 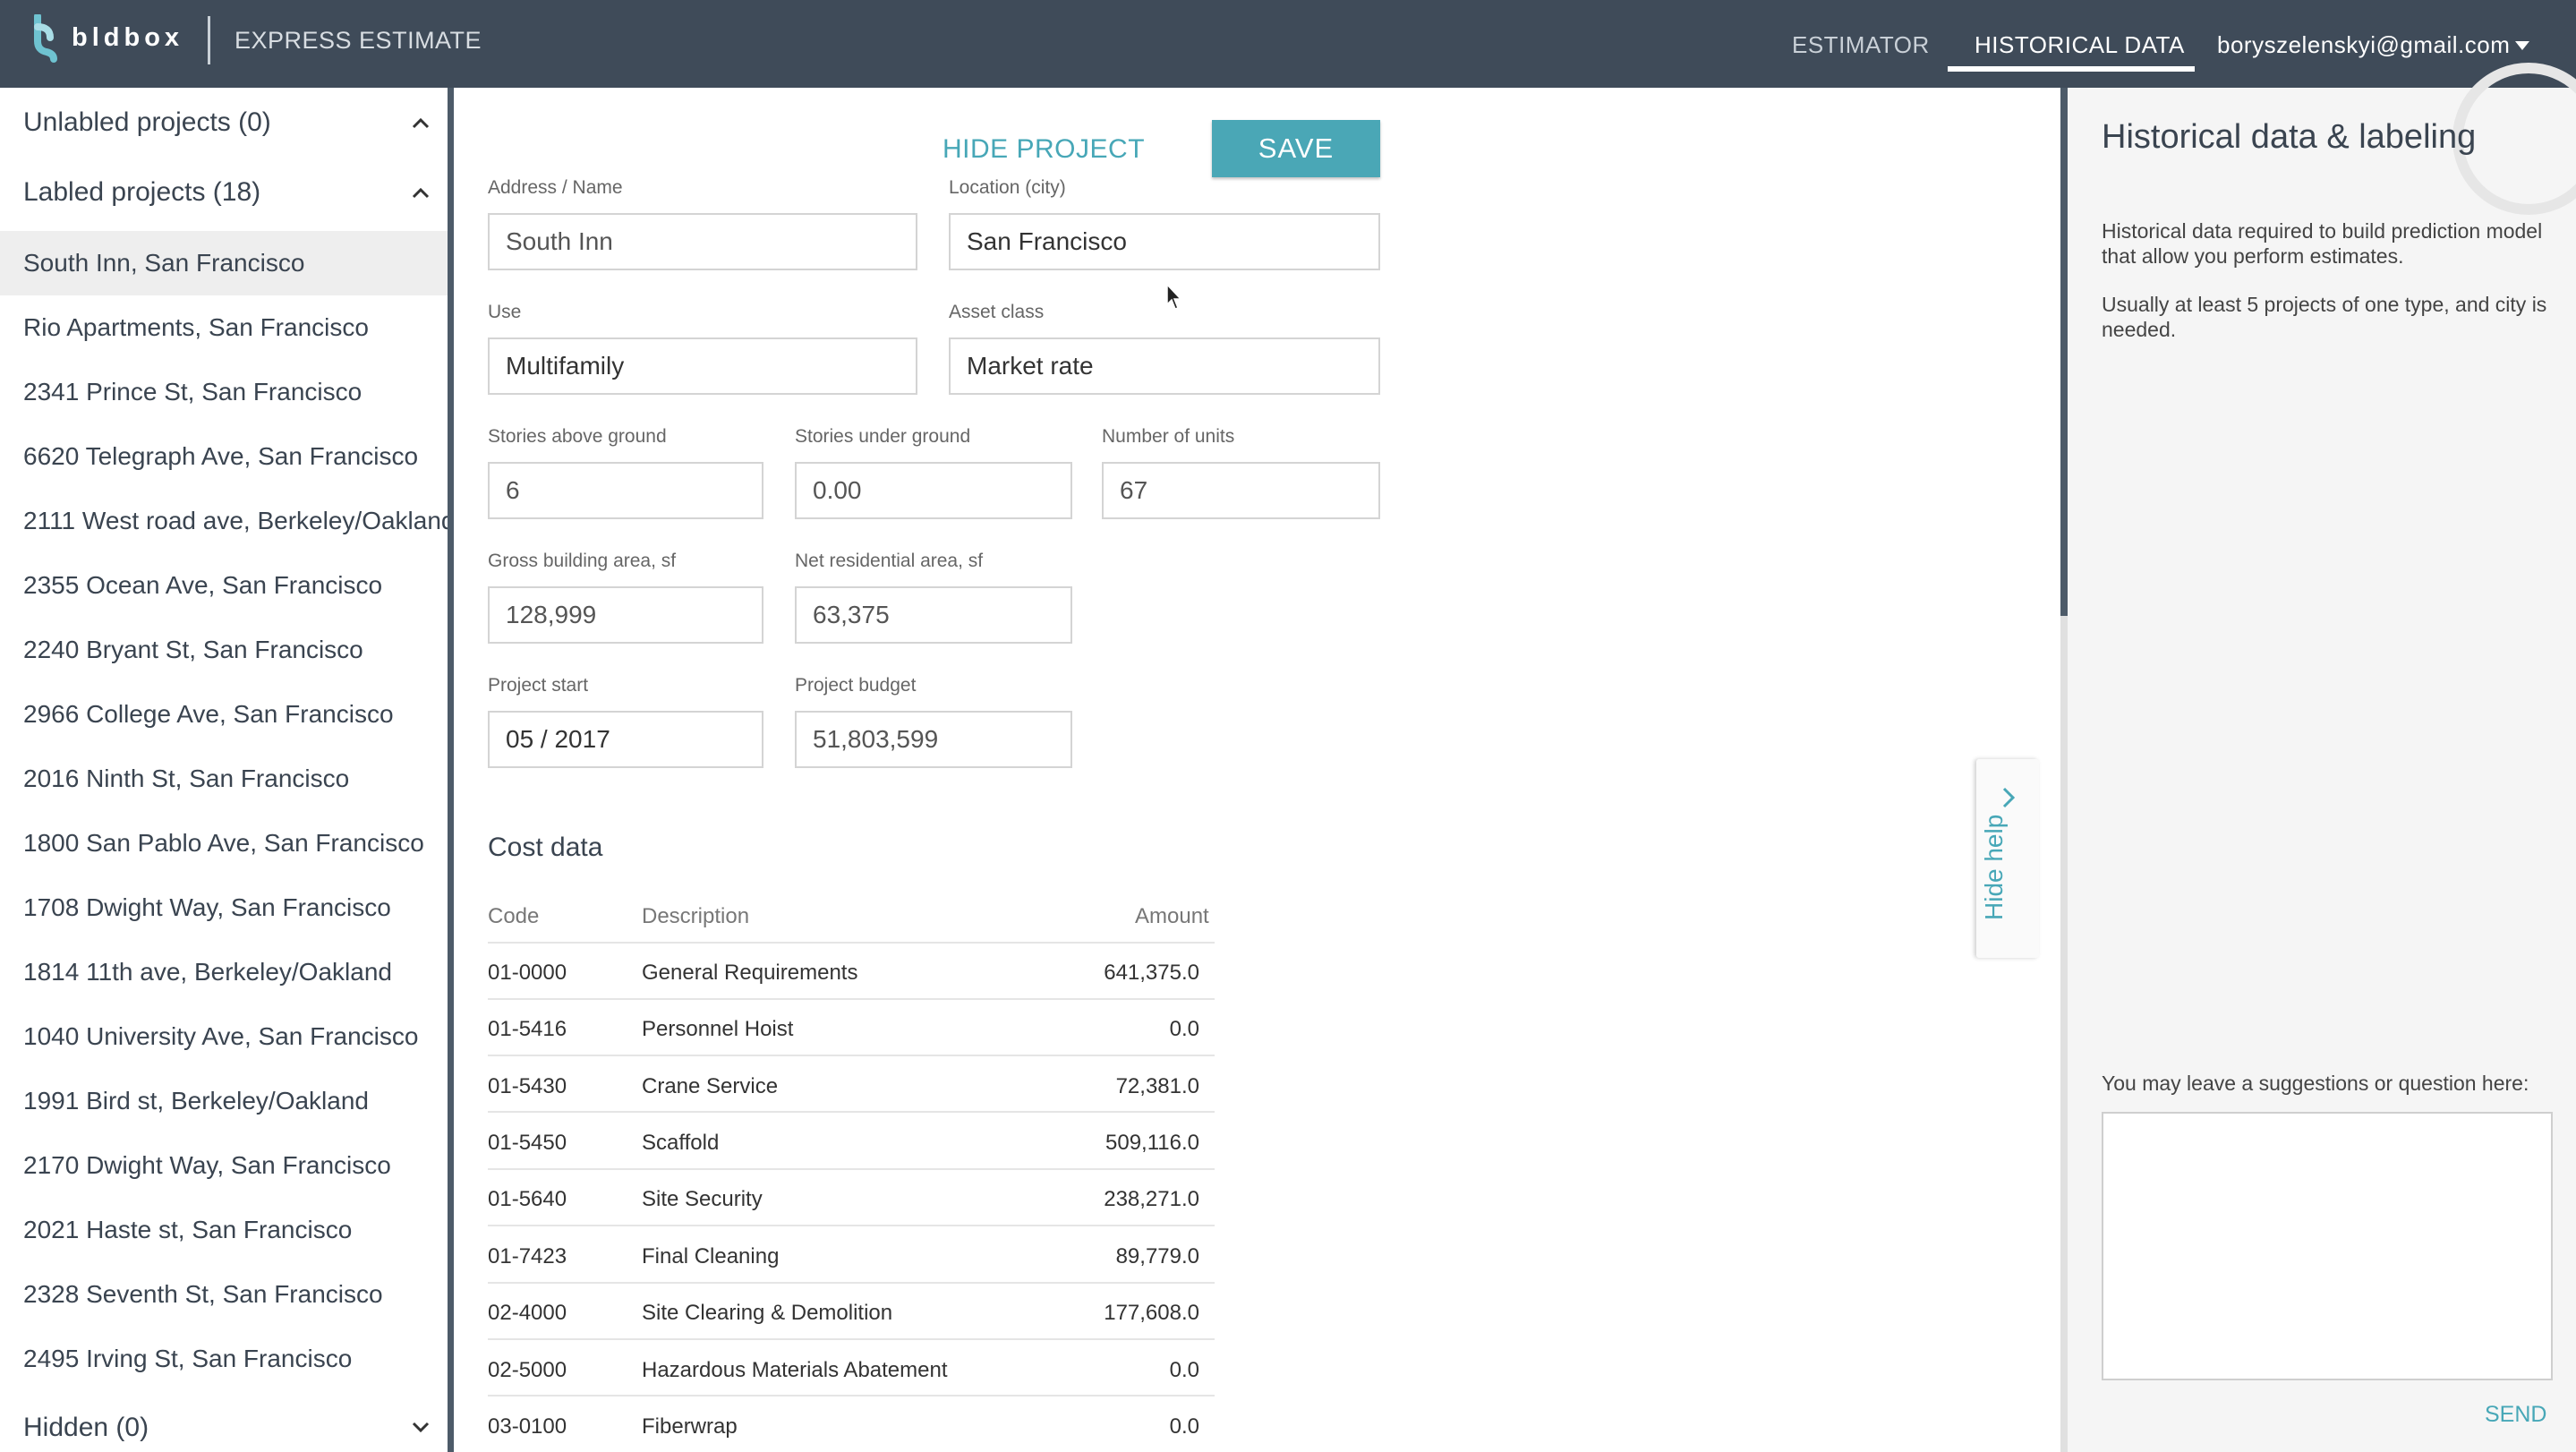 I want to click on cell-code: 02-4000, so click(x=527, y=1313).